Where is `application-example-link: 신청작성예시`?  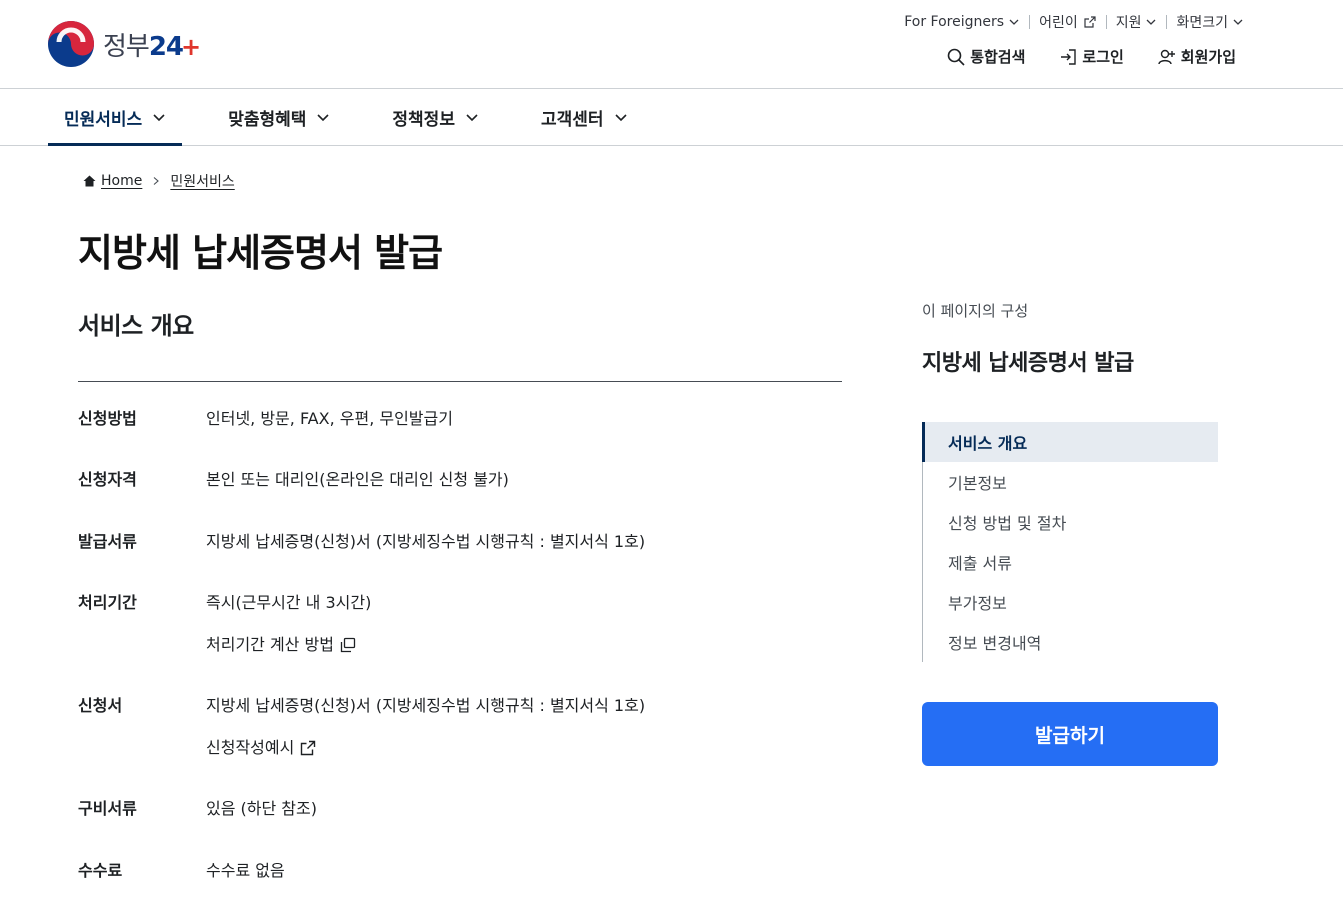
application-example-link: 신청작성예시 is located at coordinates (425, 748).